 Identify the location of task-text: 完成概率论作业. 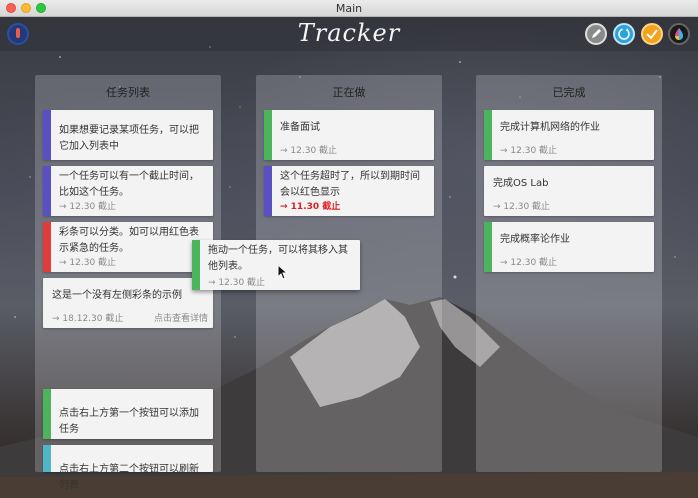
(535, 239).